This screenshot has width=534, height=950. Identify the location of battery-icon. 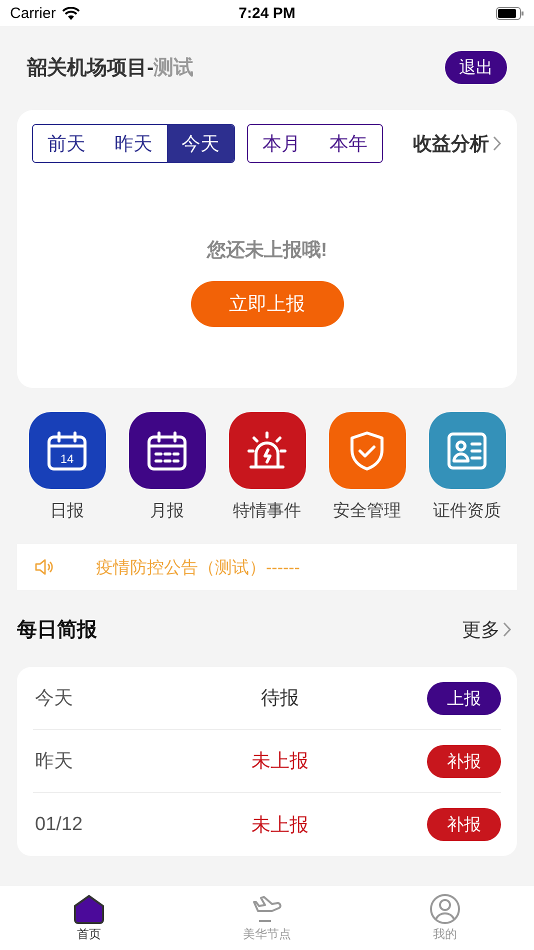
(510, 13).